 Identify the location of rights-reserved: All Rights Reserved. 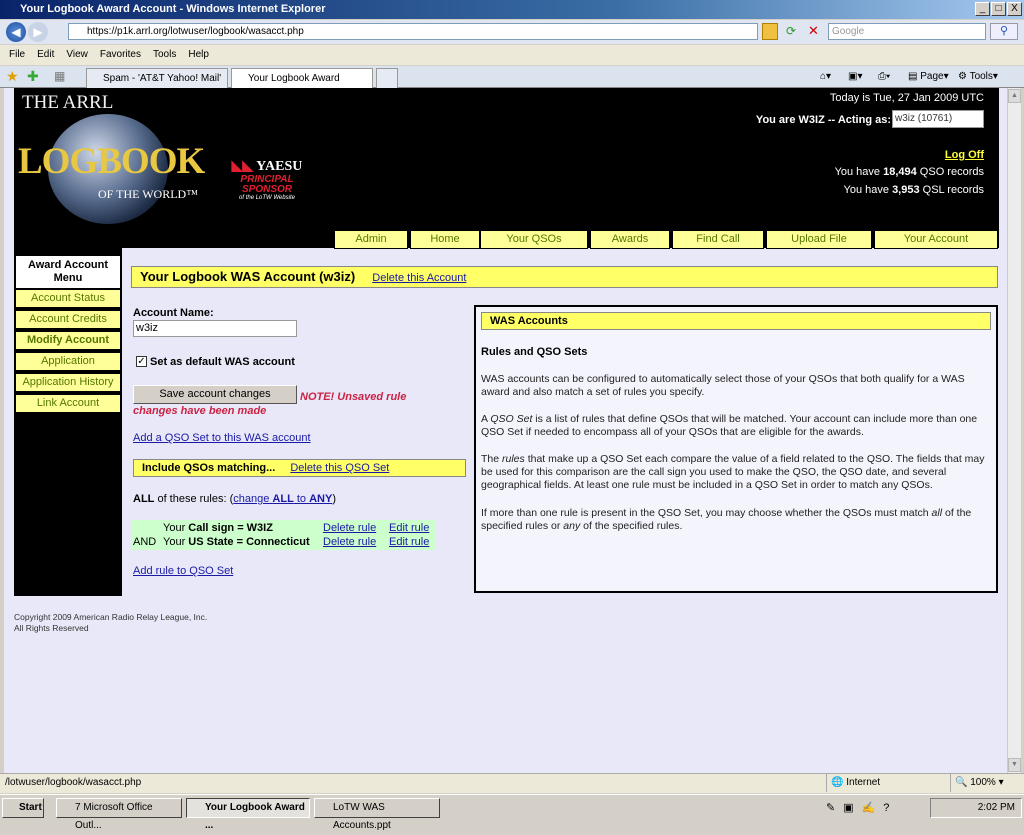
(51, 628).